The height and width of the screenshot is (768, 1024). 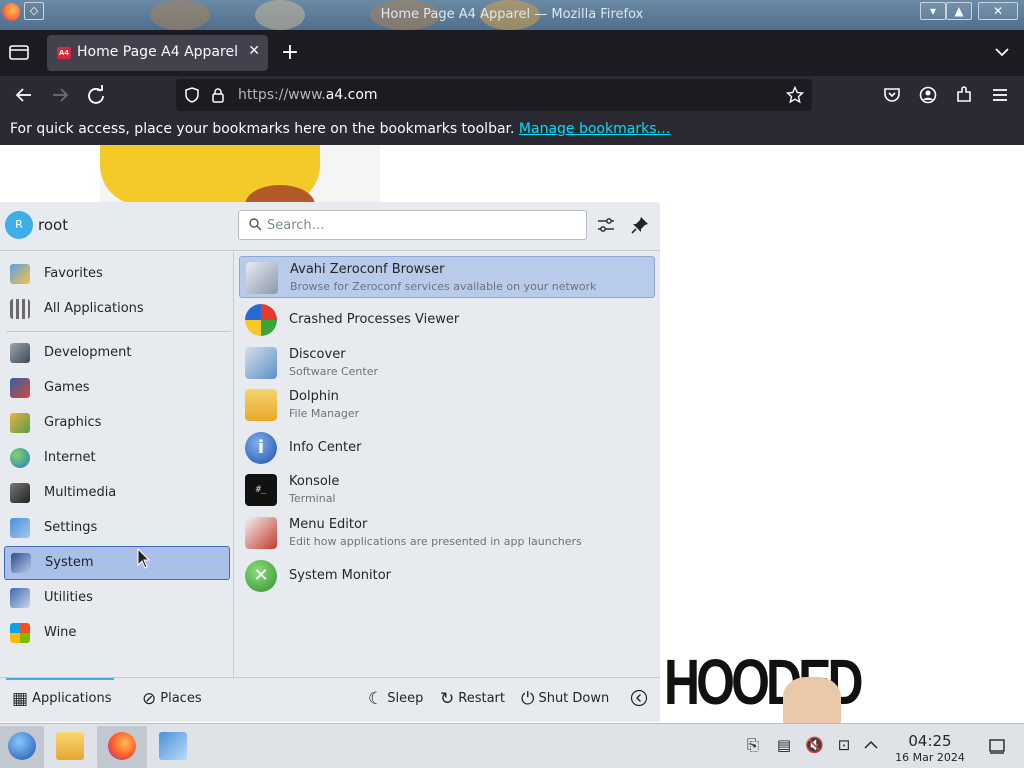 What do you see at coordinates (20, 353) in the screenshot?
I see `development-icon` at bounding box center [20, 353].